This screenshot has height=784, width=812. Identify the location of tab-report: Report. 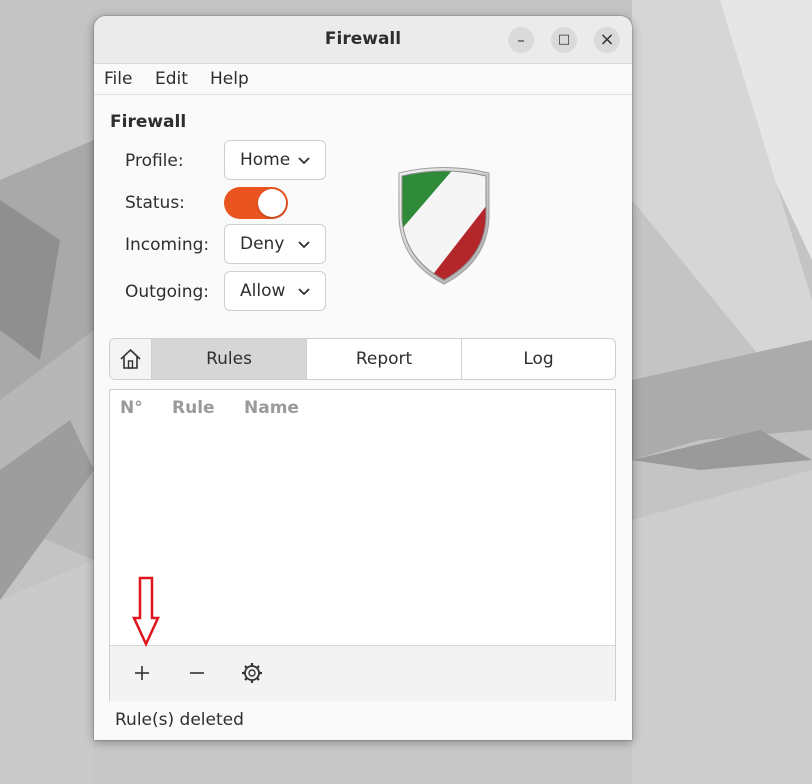
(383, 359).